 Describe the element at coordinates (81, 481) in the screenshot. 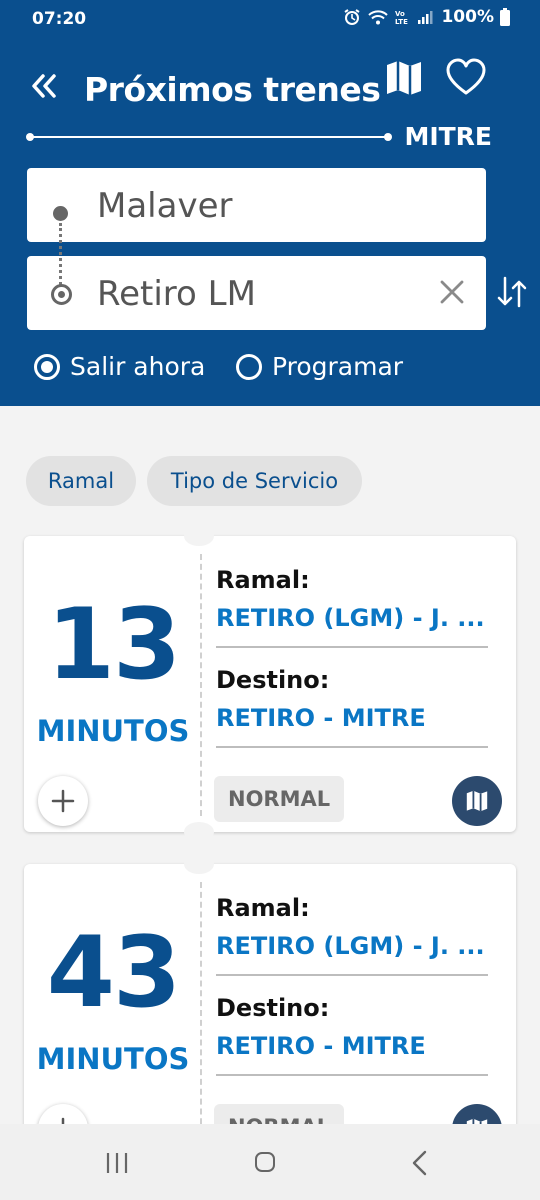

I see `filter-chip-ramal: Ramal` at that location.